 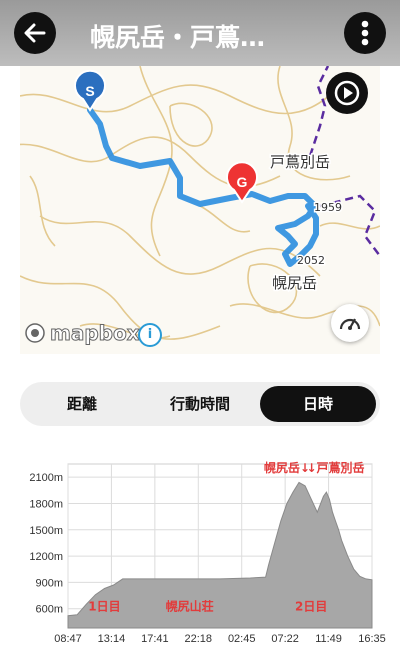 I want to click on speed-button, so click(x=350, y=323).